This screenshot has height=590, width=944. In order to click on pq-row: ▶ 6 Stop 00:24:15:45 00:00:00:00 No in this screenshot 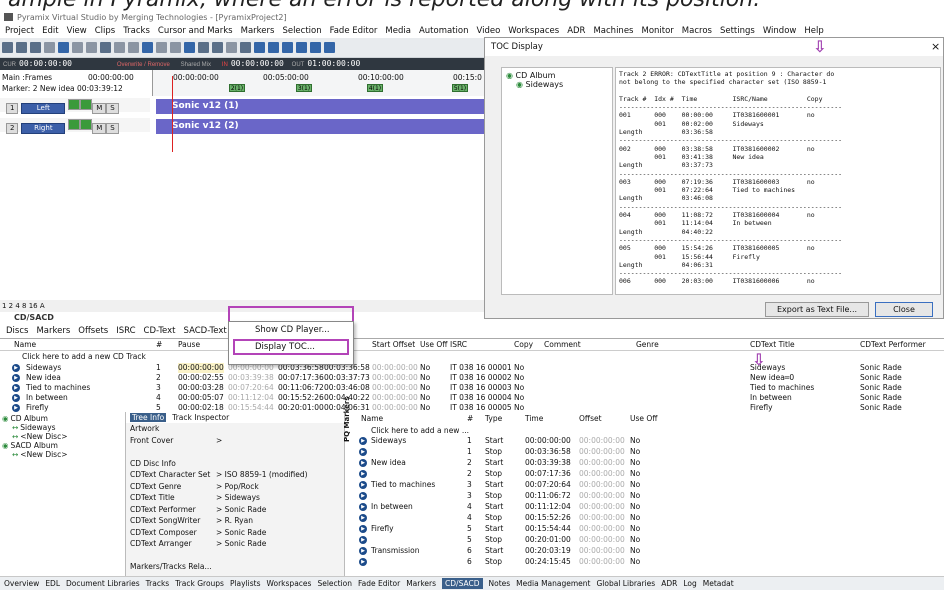, I will do `click(515, 562)`.